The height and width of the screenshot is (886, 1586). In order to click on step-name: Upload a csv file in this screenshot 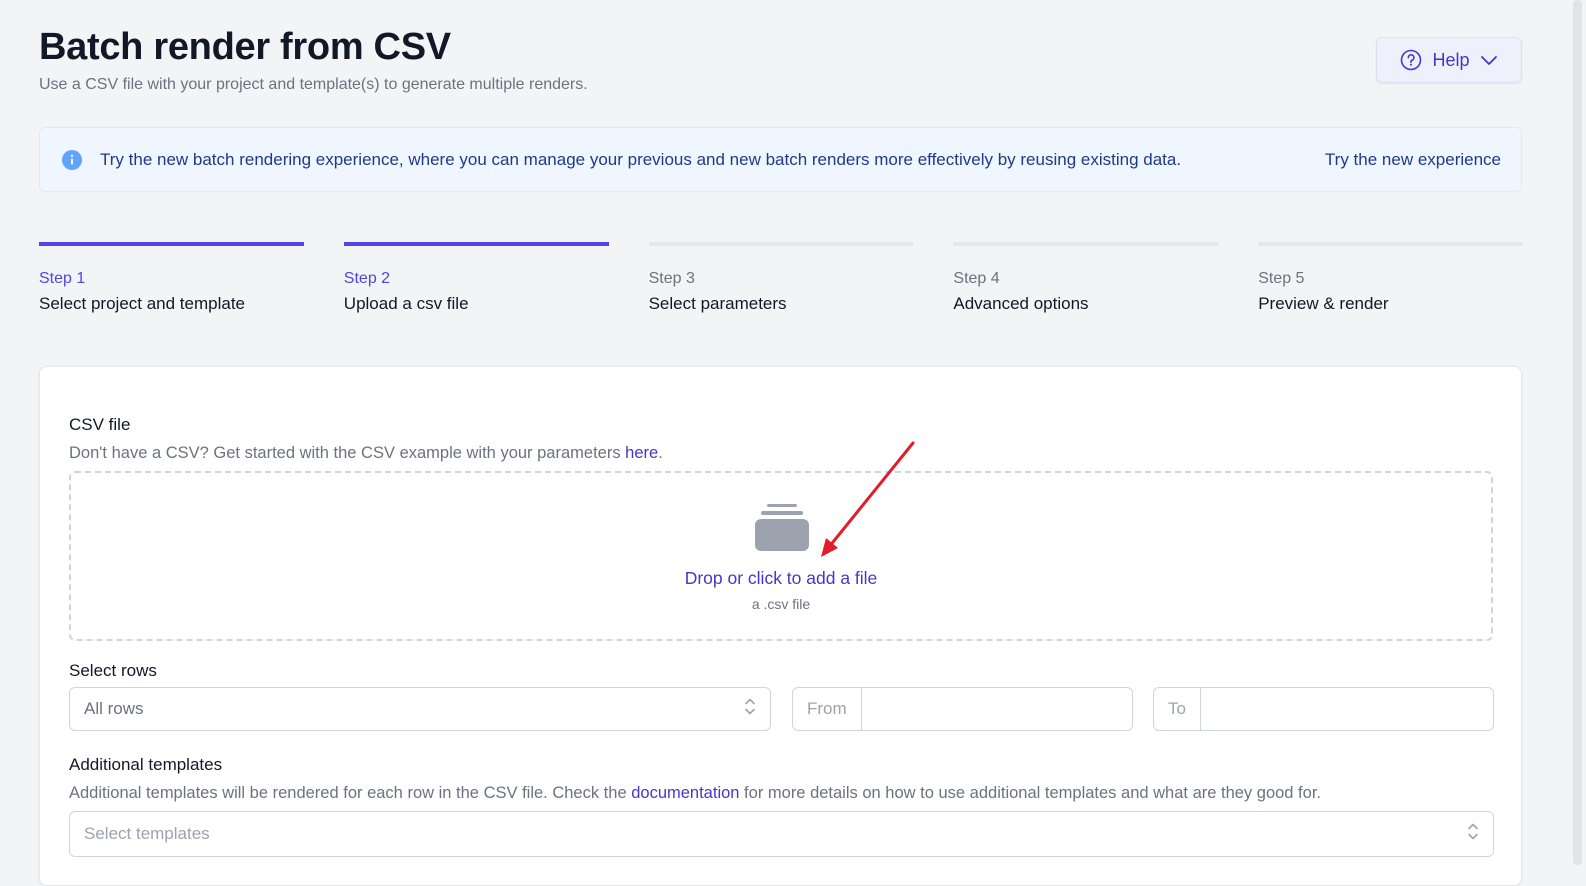, I will do `click(406, 303)`.